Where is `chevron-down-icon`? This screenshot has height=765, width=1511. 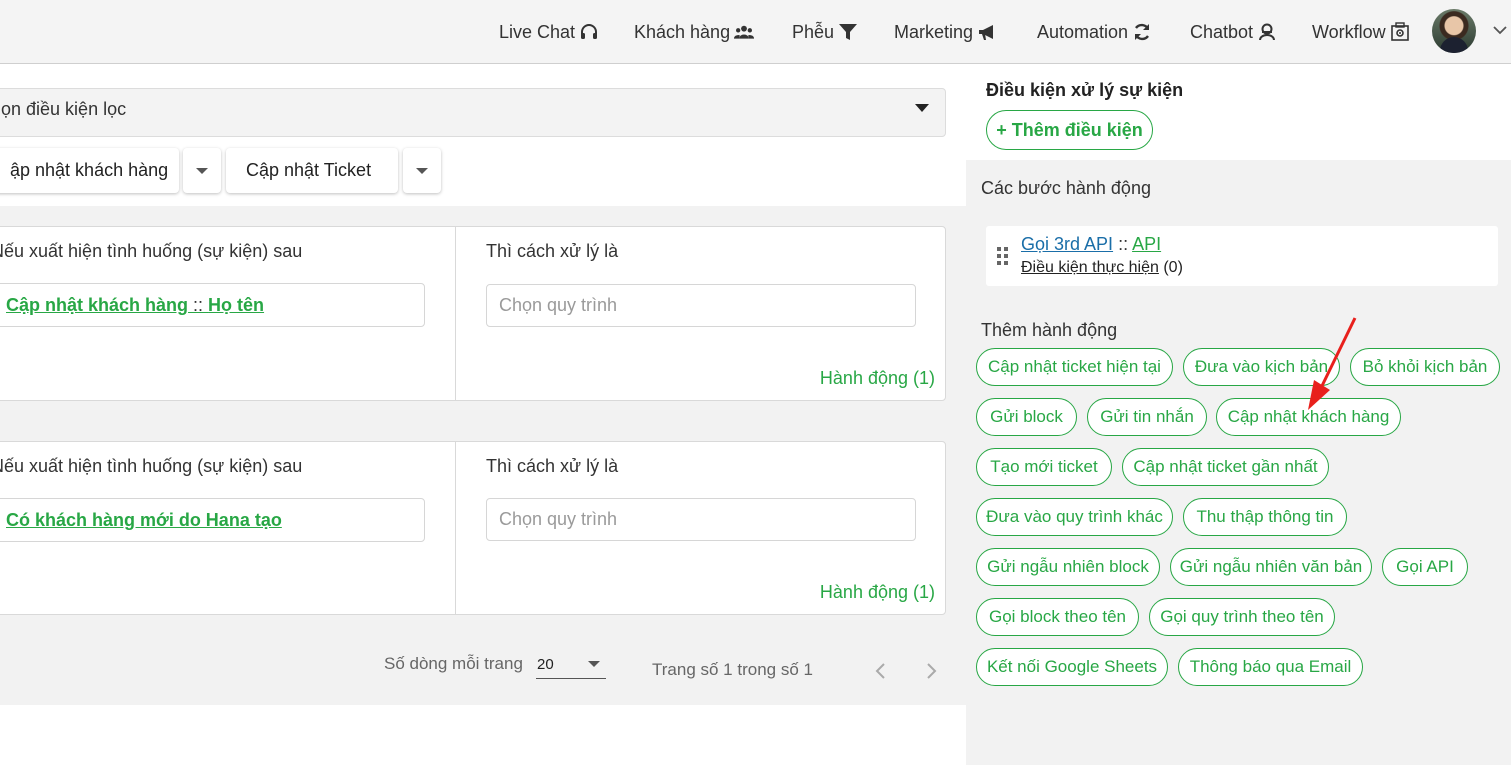 chevron-down-icon is located at coordinates (1500, 30).